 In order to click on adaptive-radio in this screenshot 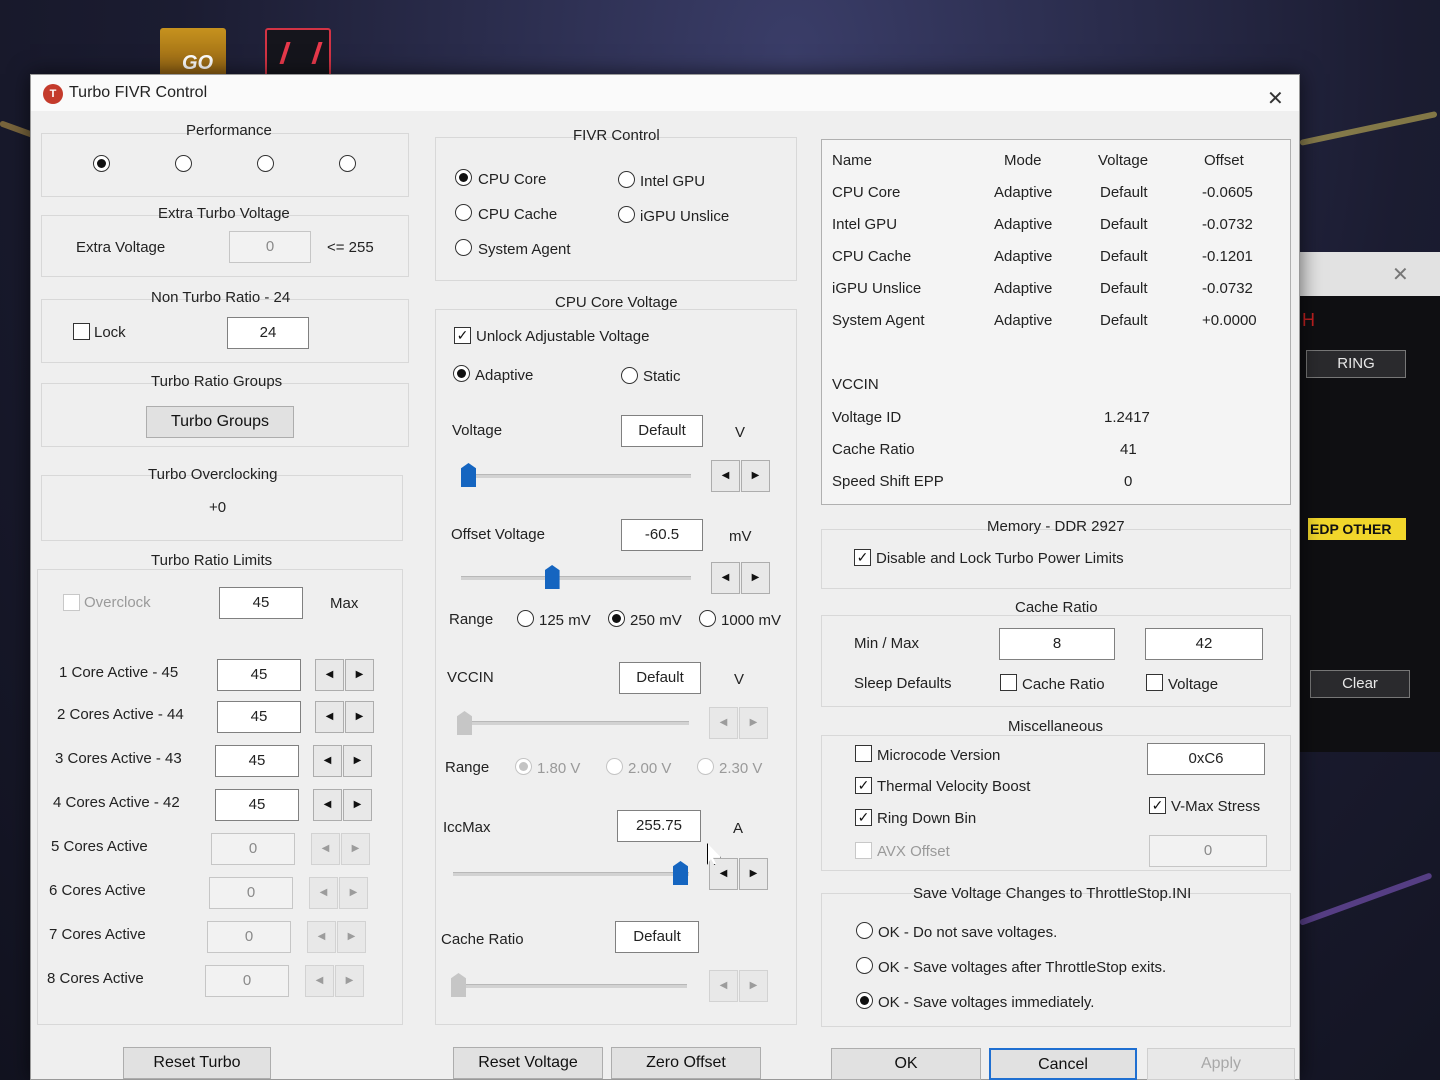, I will do `click(461, 373)`.